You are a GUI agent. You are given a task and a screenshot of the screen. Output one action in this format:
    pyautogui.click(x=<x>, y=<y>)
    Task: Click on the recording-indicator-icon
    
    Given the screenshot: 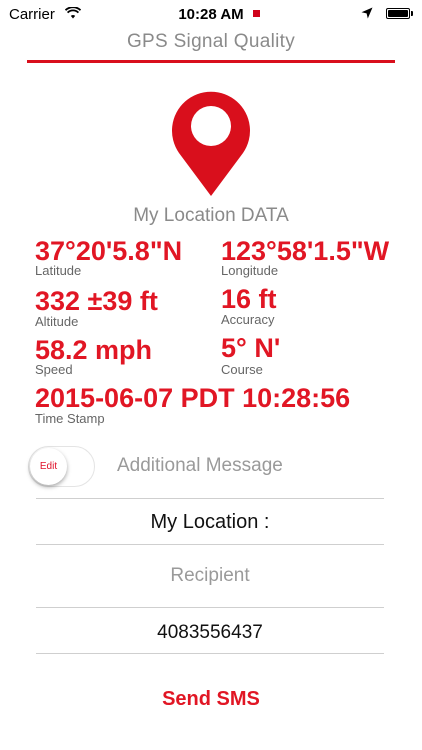 What is the action you would take?
    pyautogui.click(x=256, y=13)
    